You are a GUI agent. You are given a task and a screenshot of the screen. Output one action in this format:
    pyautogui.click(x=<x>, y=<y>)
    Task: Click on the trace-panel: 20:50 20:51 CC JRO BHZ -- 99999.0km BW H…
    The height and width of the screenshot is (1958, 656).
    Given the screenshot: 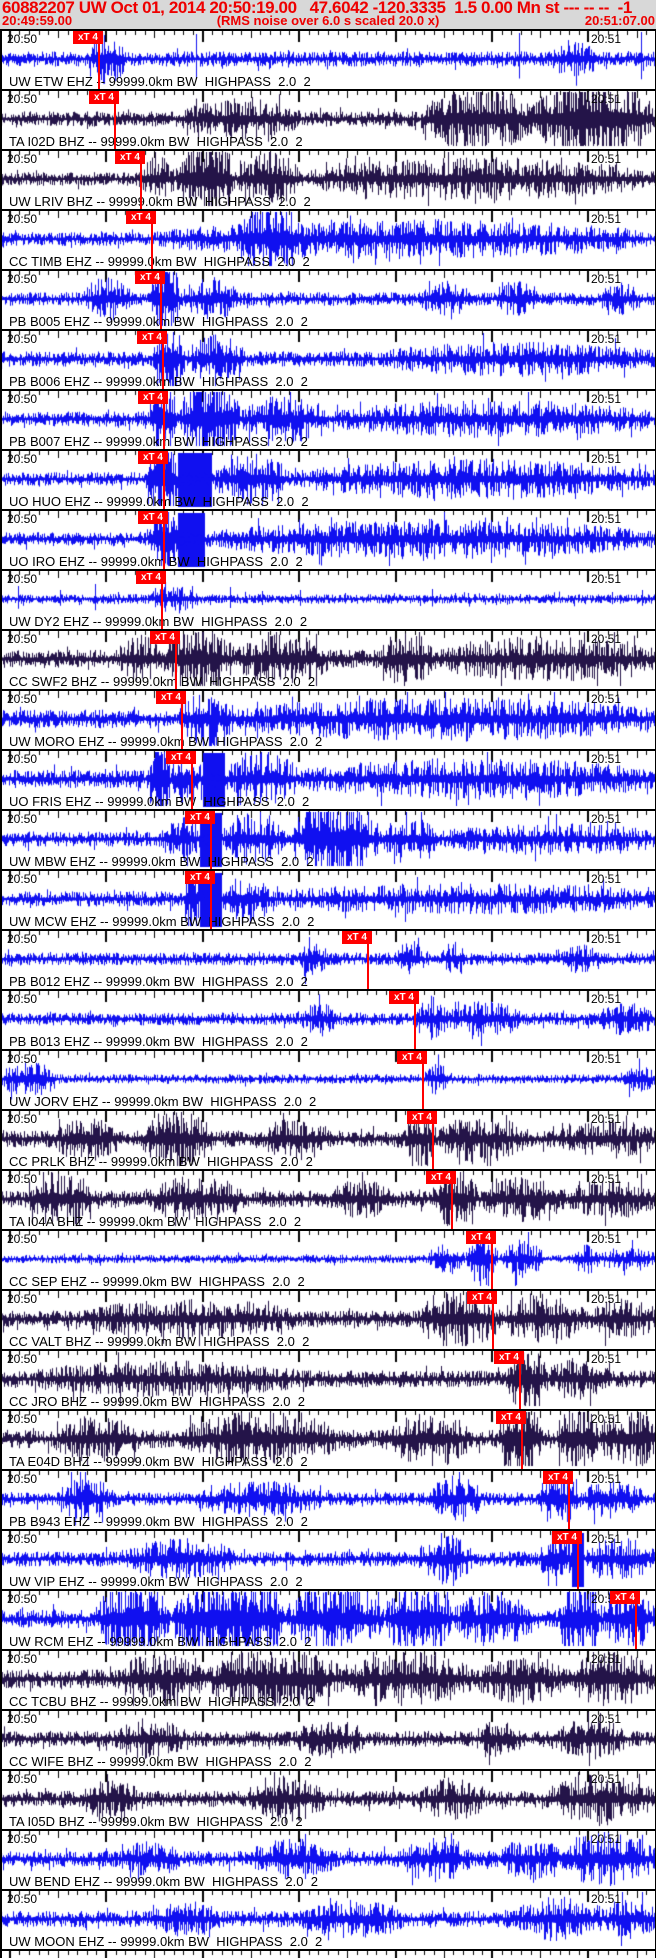 What is the action you would take?
    pyautogui.click(x=328, y=1379)
    